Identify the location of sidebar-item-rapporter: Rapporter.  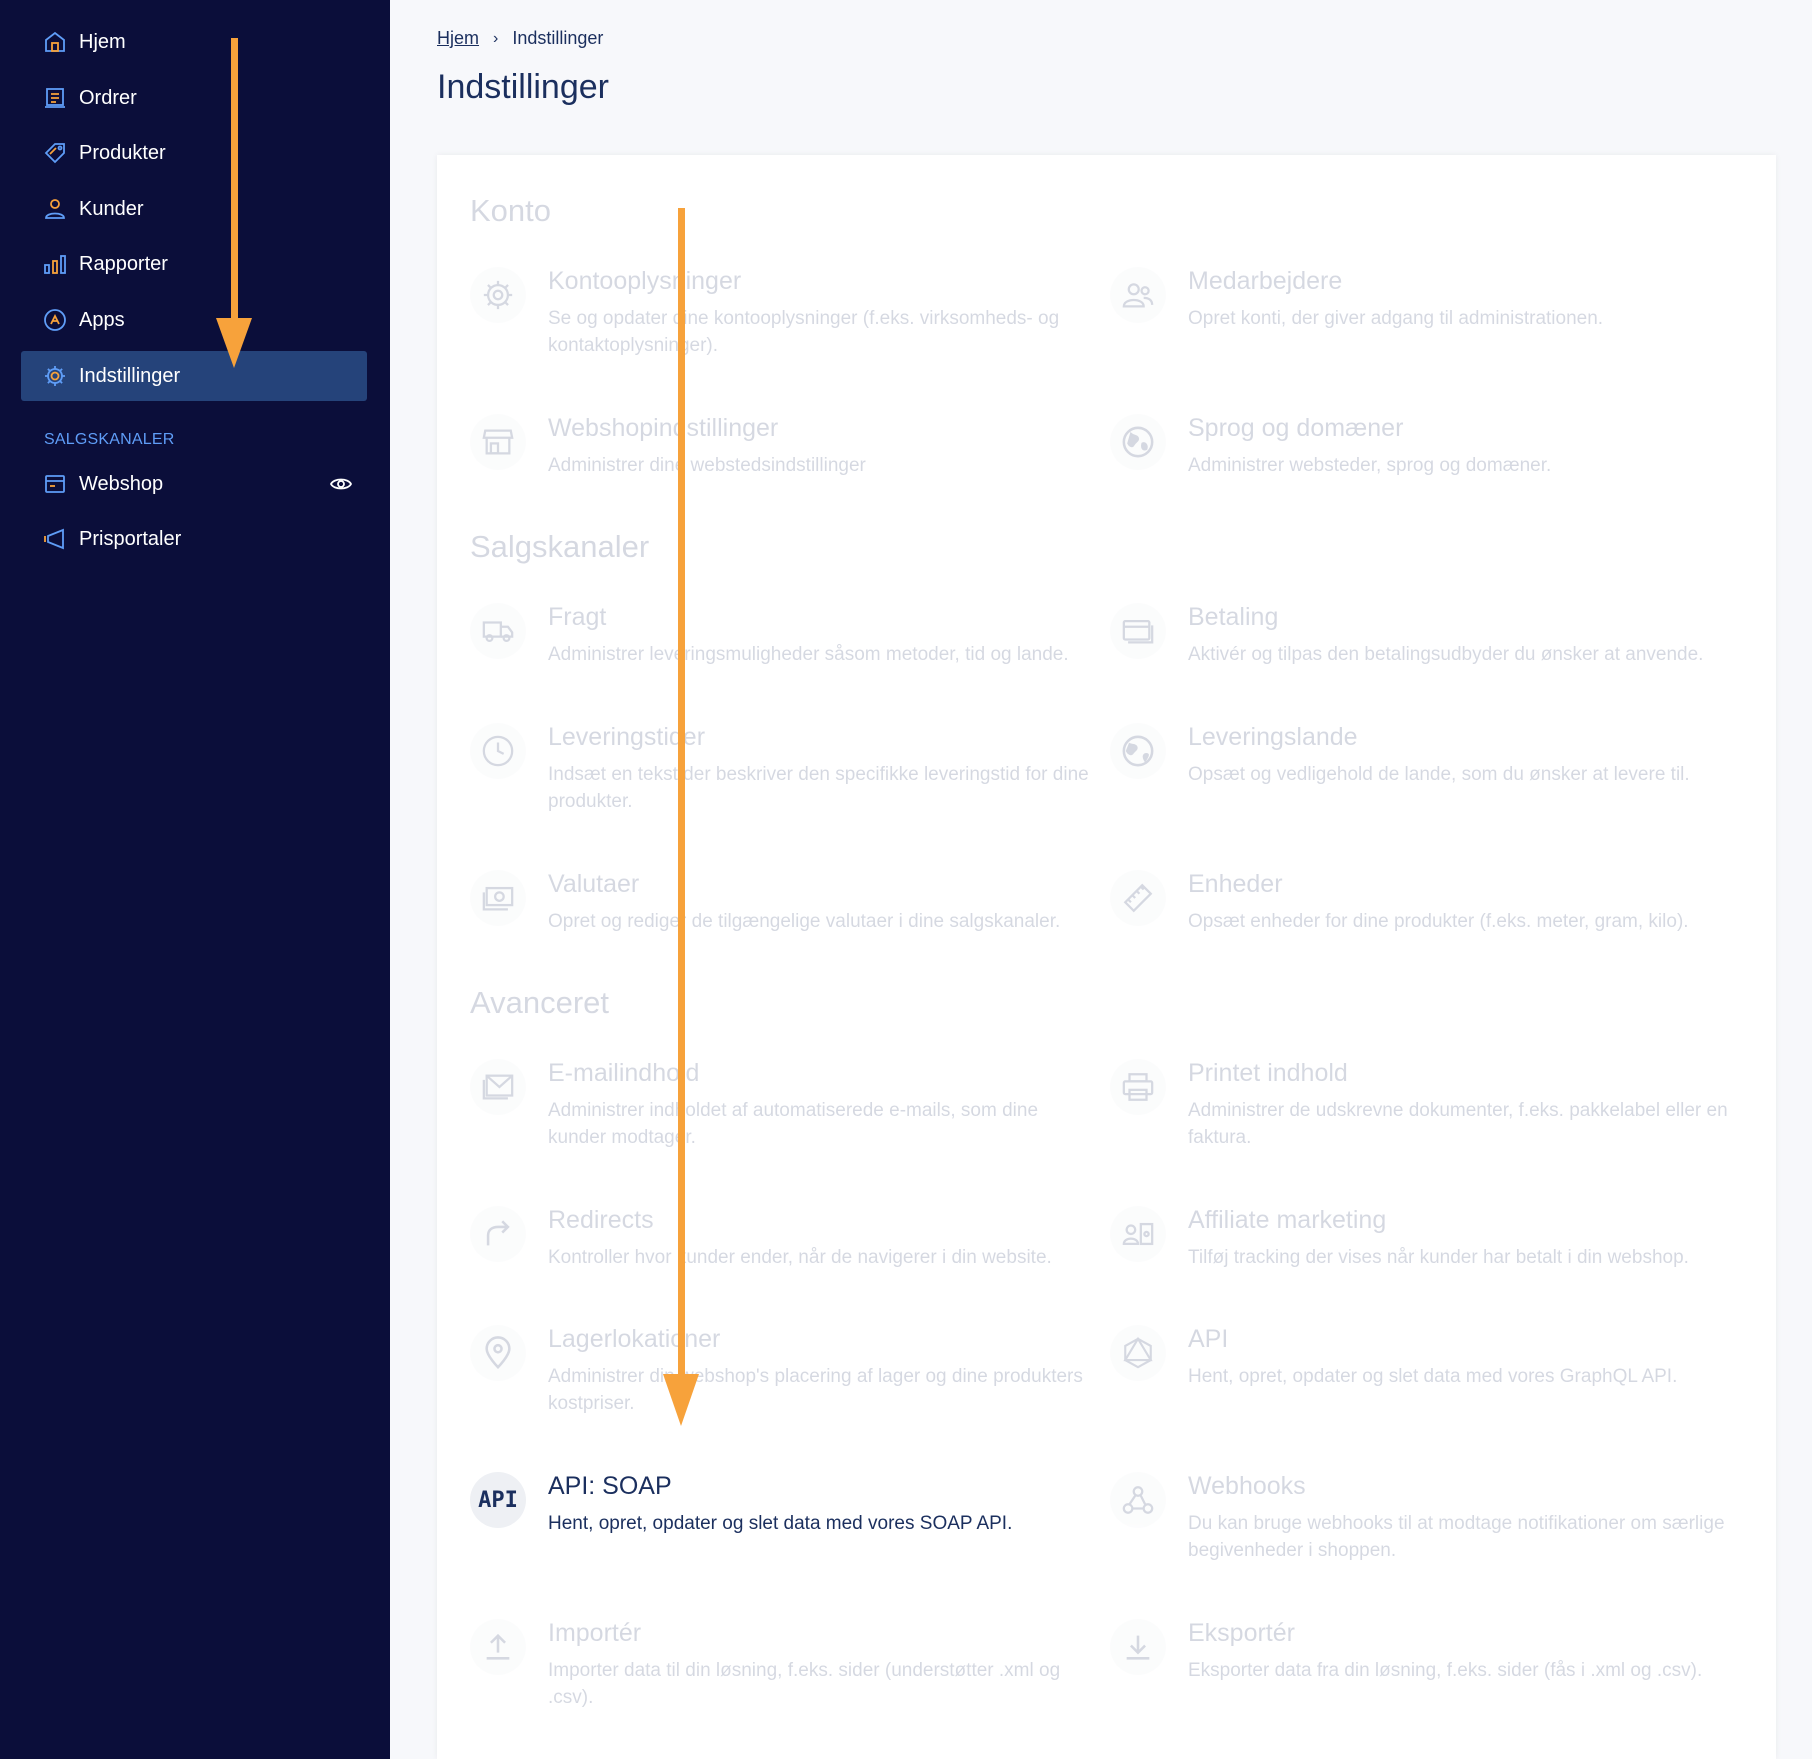
(194, 264).